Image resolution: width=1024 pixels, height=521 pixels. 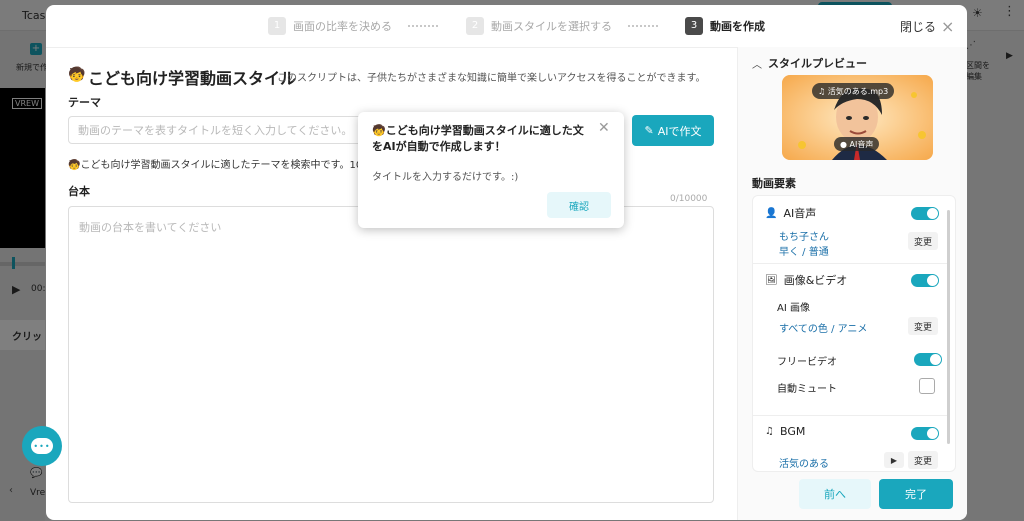 What do you see at coordinates (771, 213) in the screenshot?
I see `speaker-person-icon: 👤` at bounding box center [771, 213].